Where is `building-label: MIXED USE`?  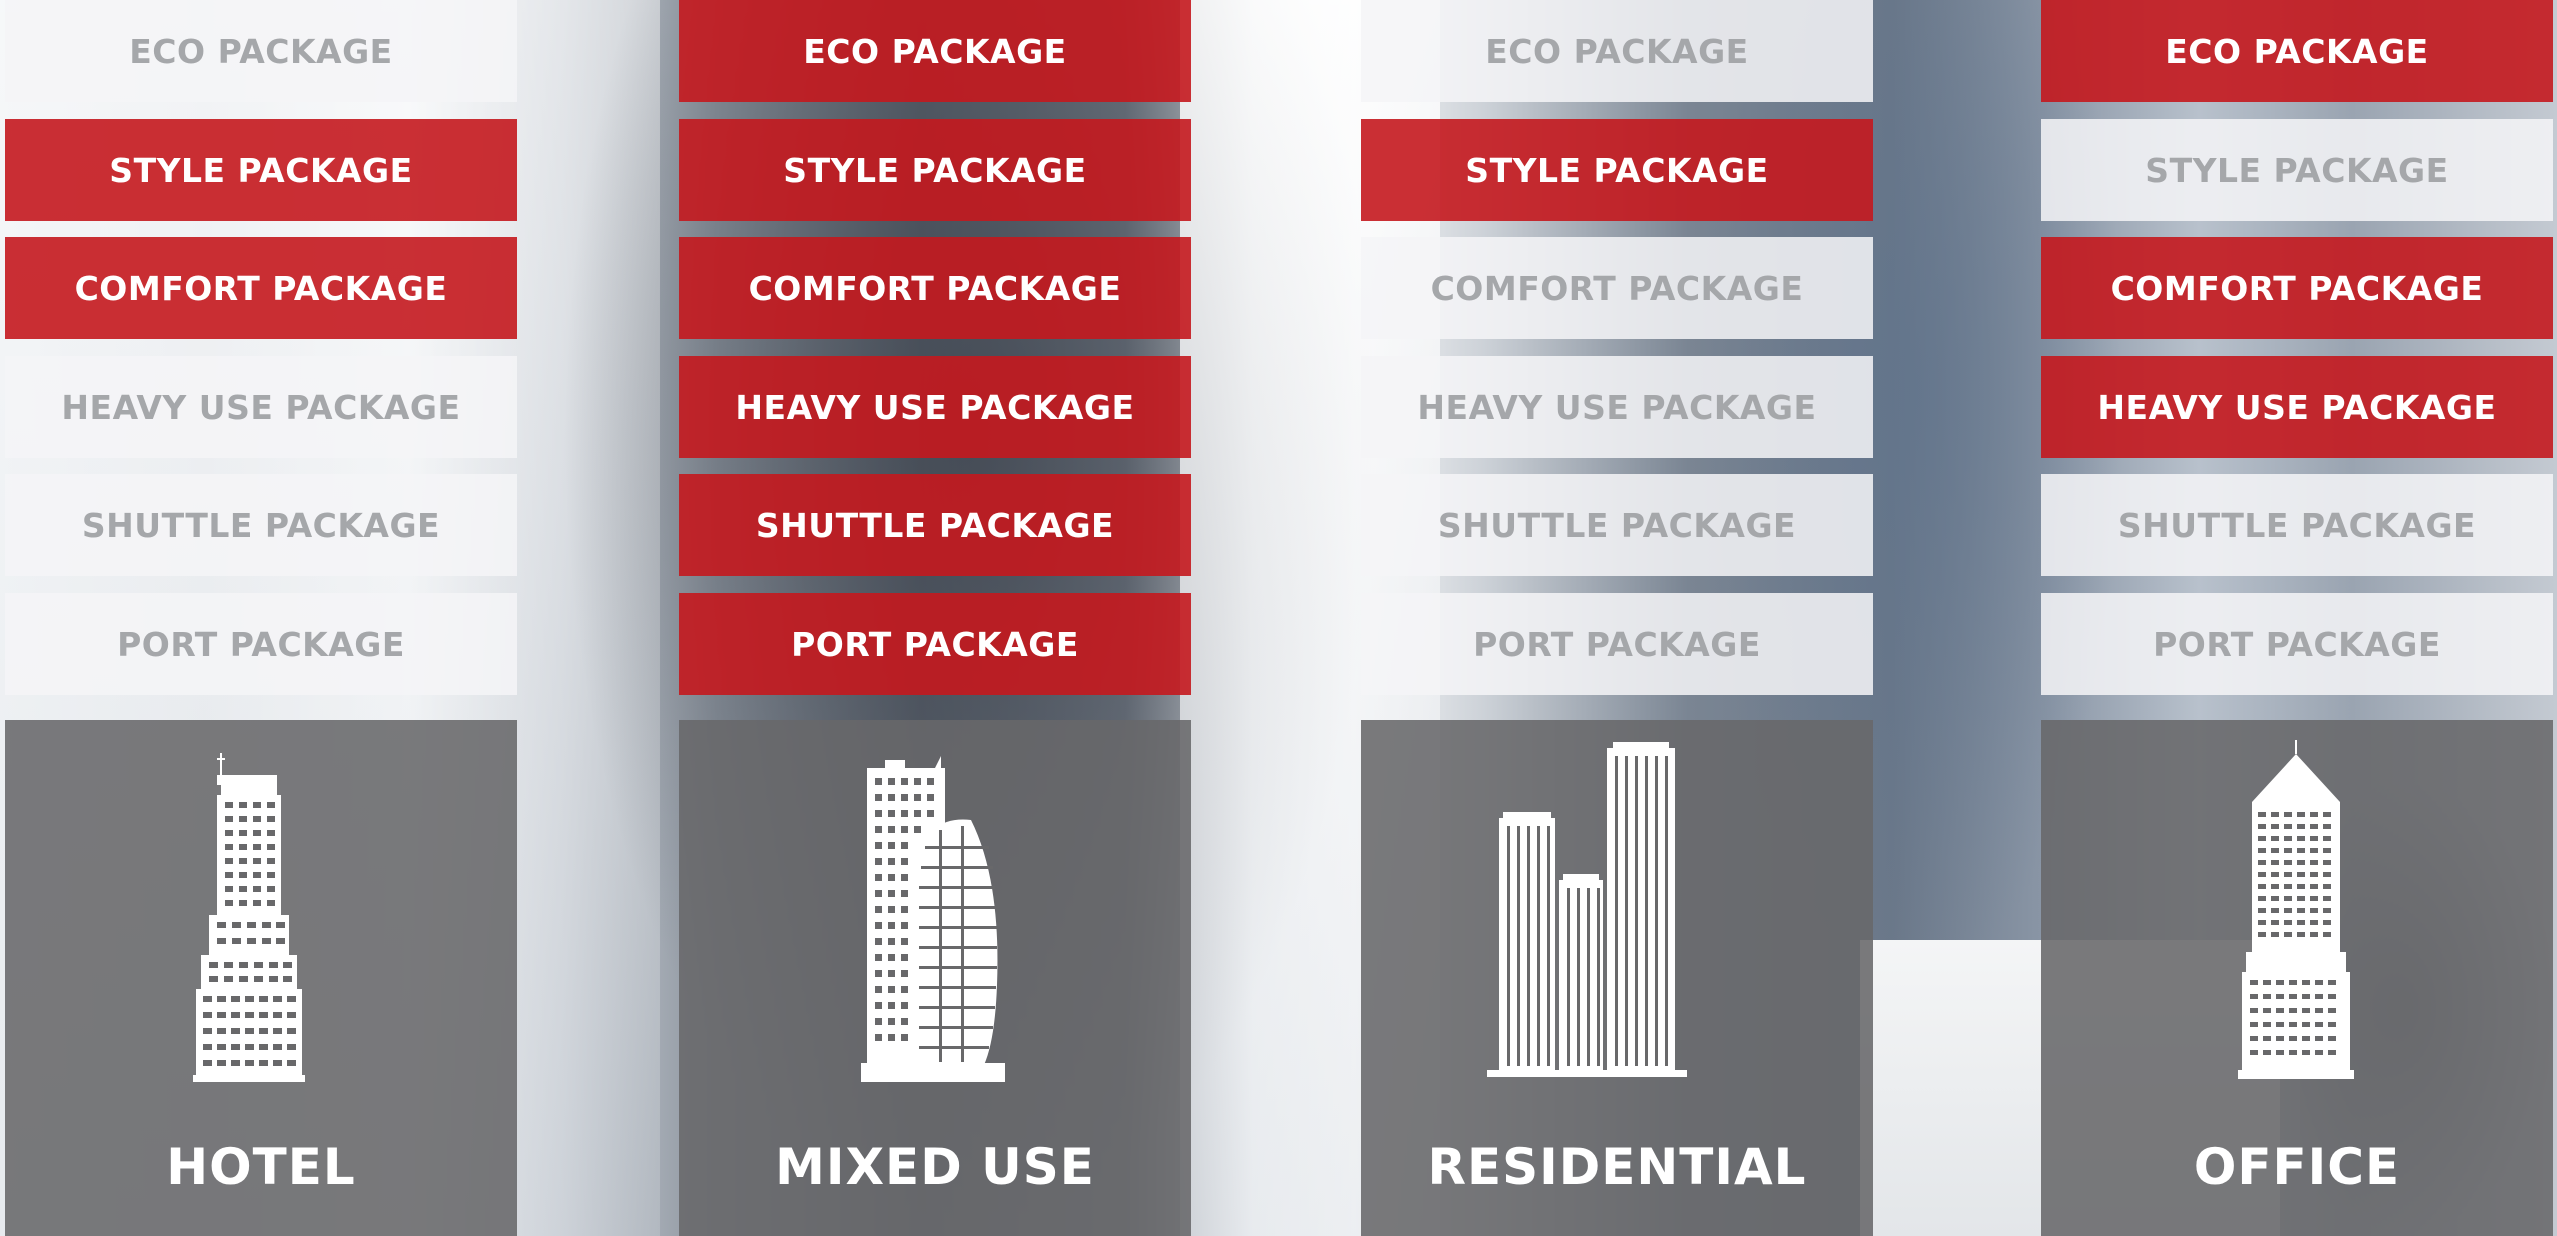 building-label: MIXED USE is located at coordinates (935, 1167).